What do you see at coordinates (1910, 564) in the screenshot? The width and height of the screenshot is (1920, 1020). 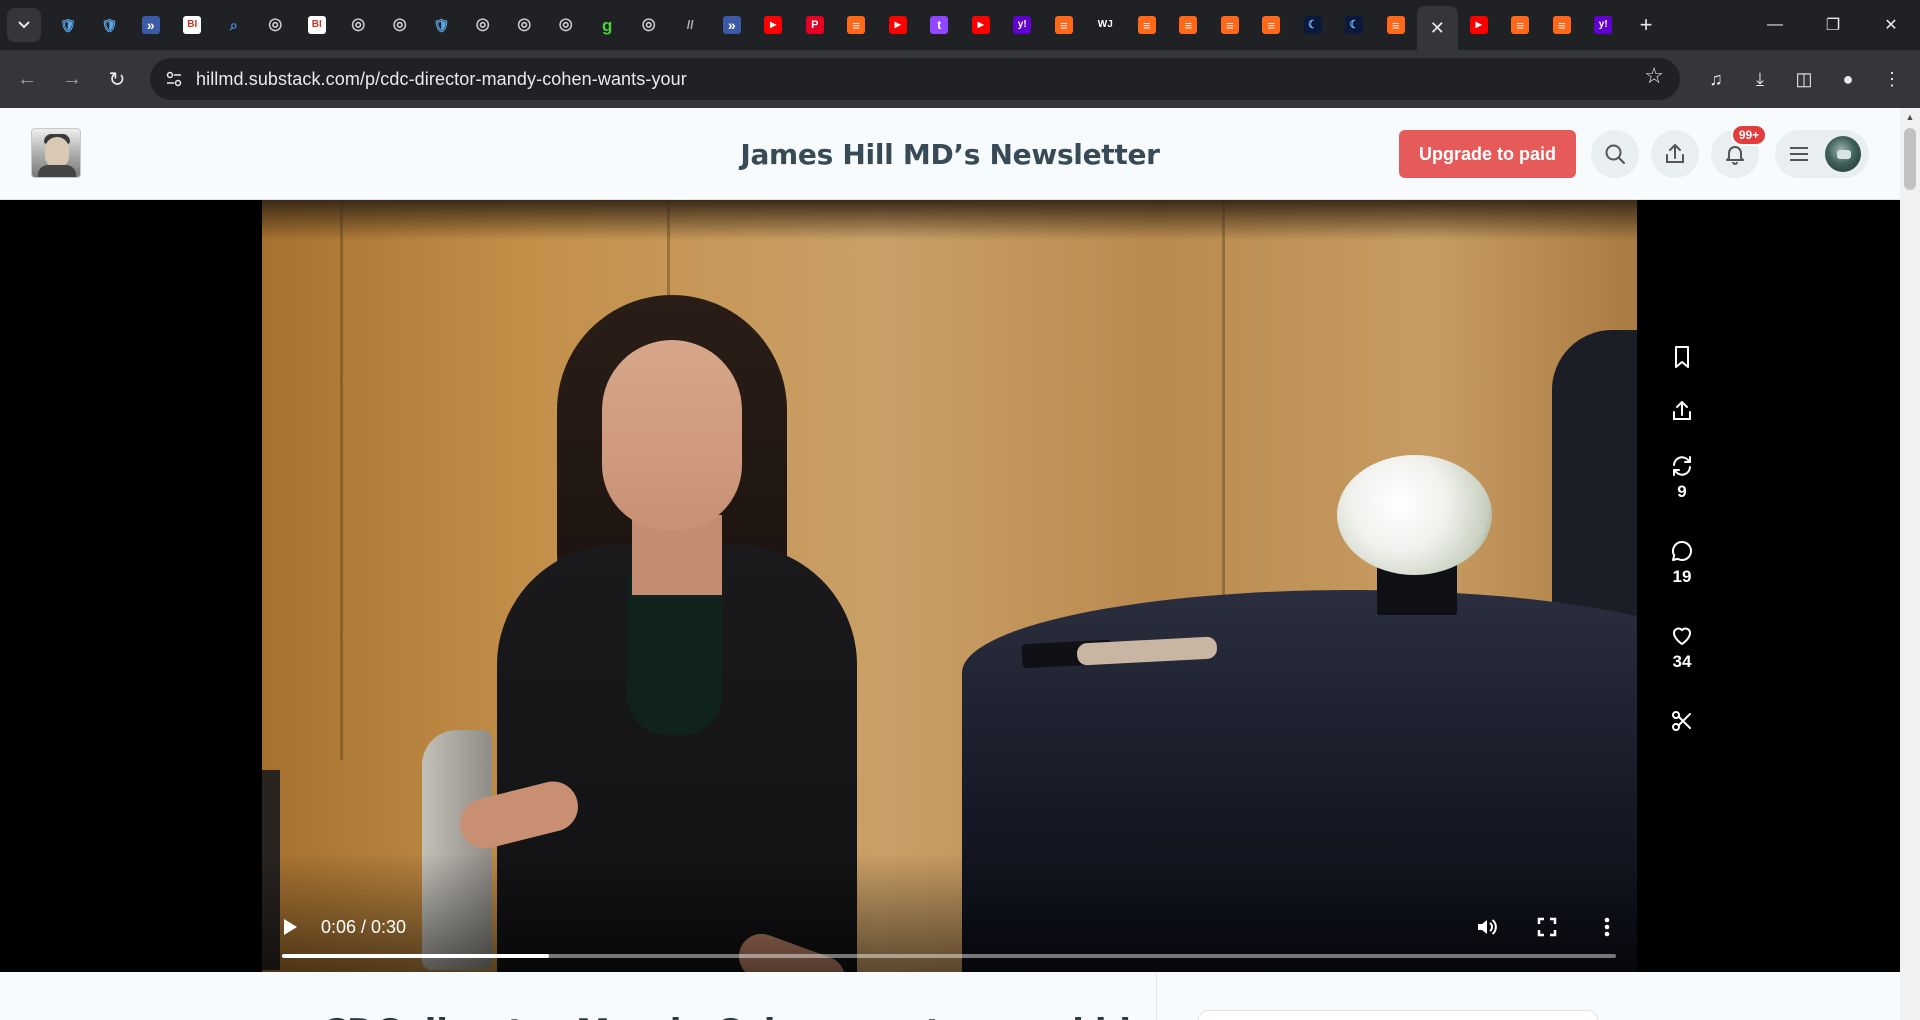 I see `page-scrollbar: ▲` at bounding box center [1910, 564].